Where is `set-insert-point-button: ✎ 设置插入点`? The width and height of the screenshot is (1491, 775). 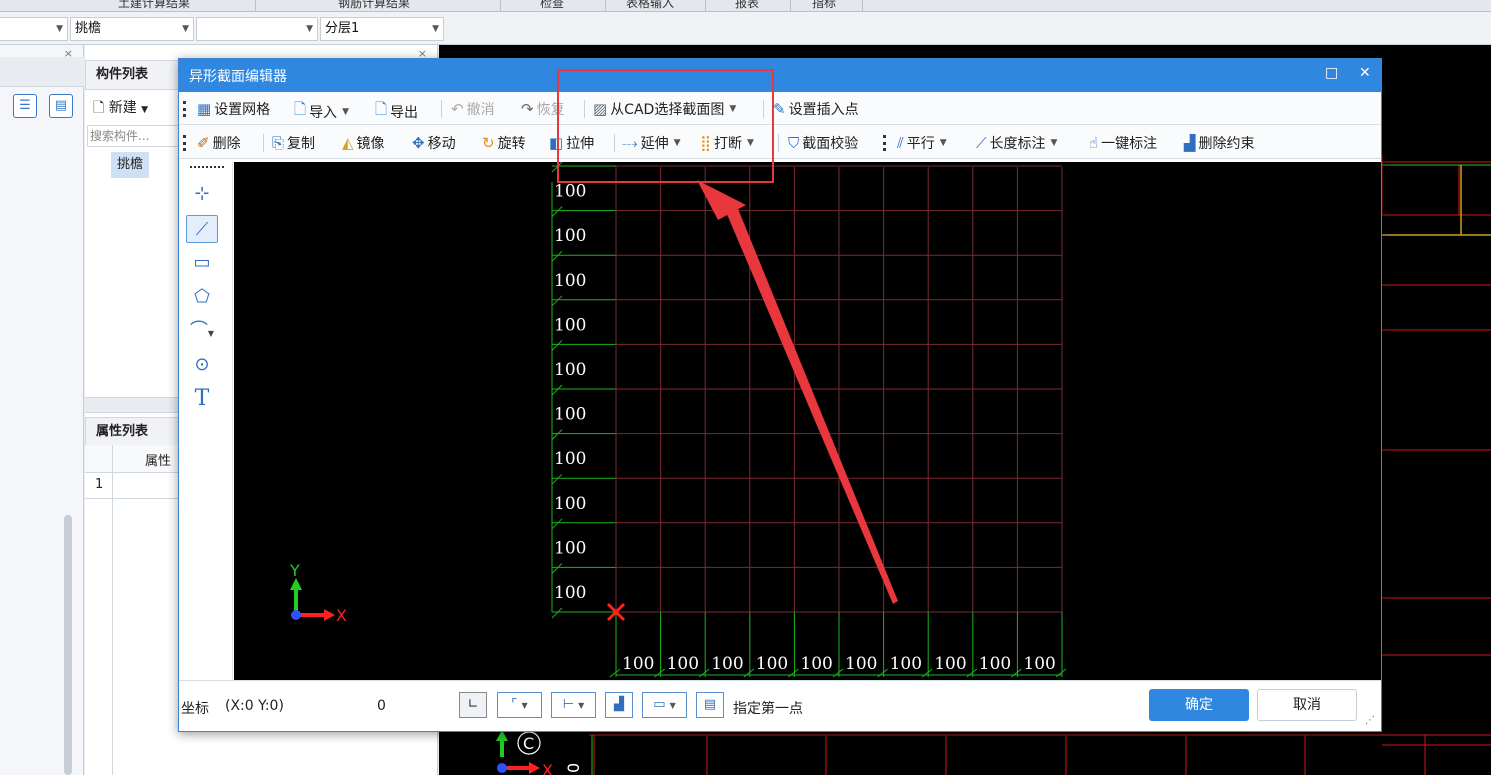
set-insert-point-button: ✎ 设置插入点 is located at coordinates (816, 109).